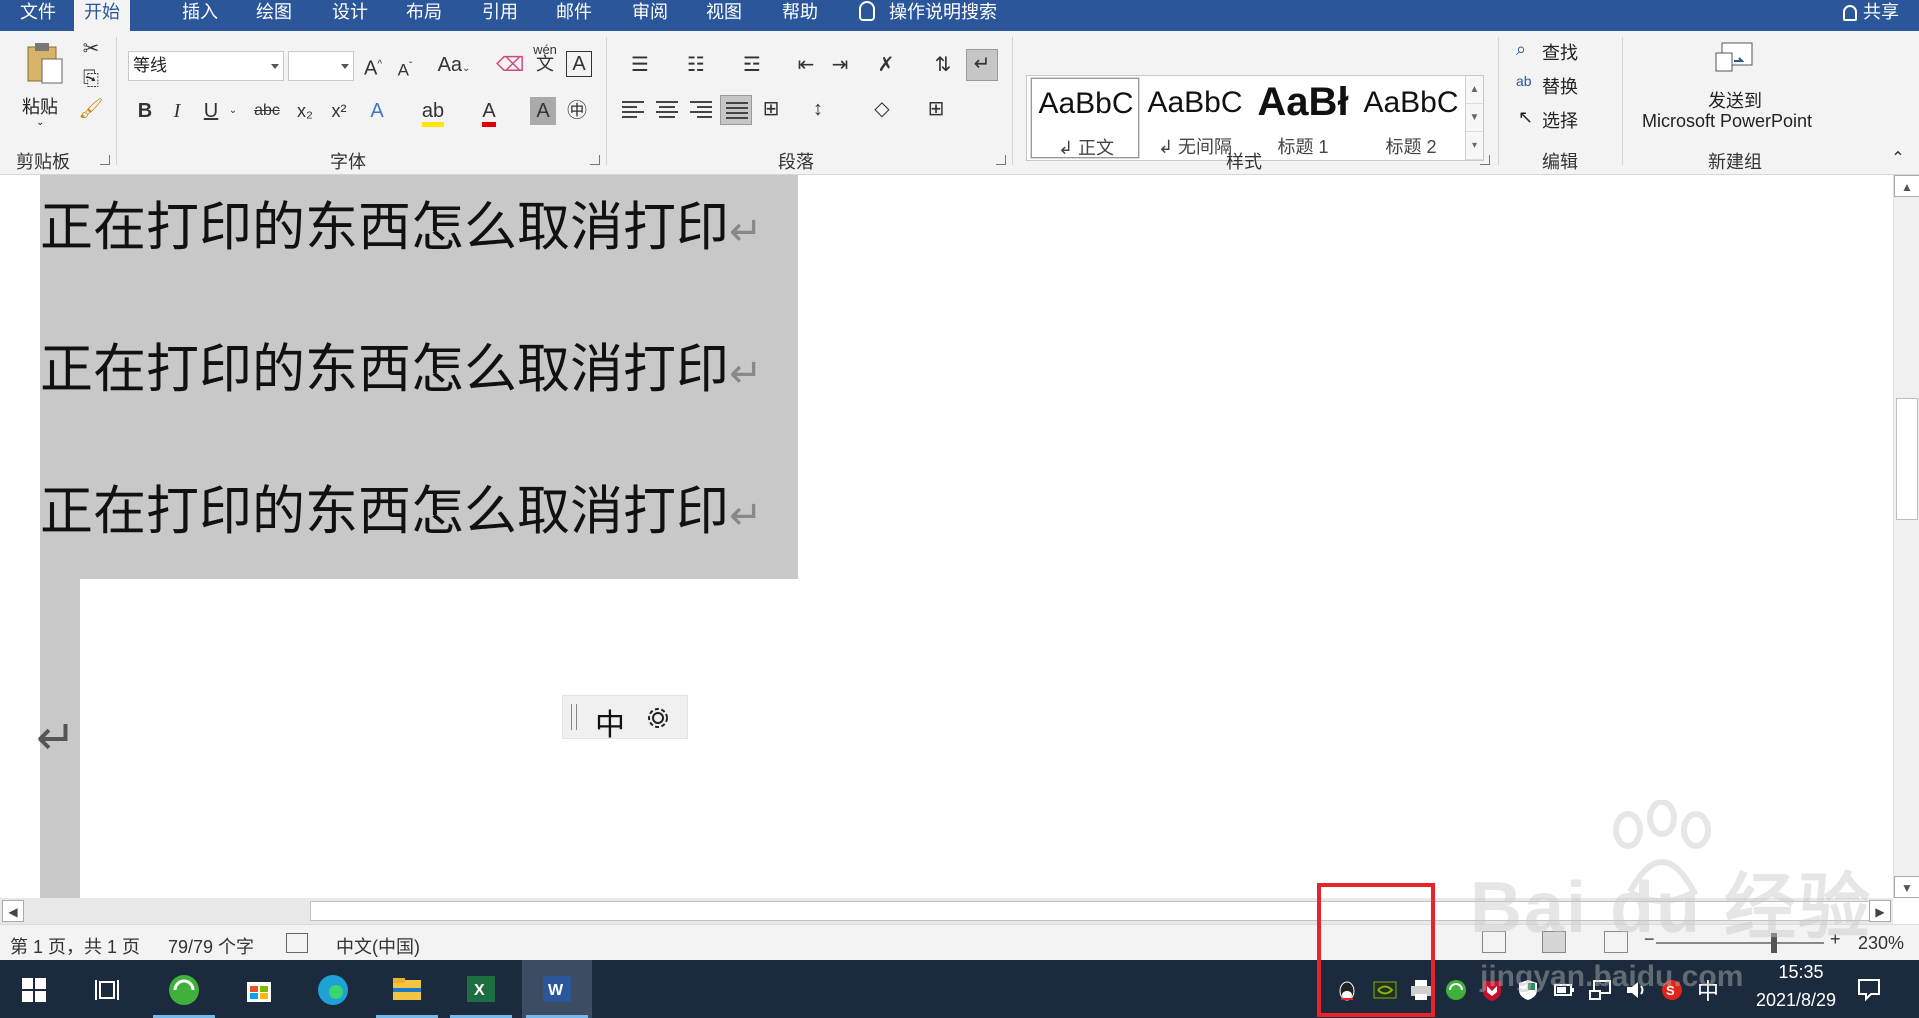 This screenshot has width=1919, height=1018. Describe the element at coordinates (579, 64) in the screenshot. I see `character-border-button: A` at that location.